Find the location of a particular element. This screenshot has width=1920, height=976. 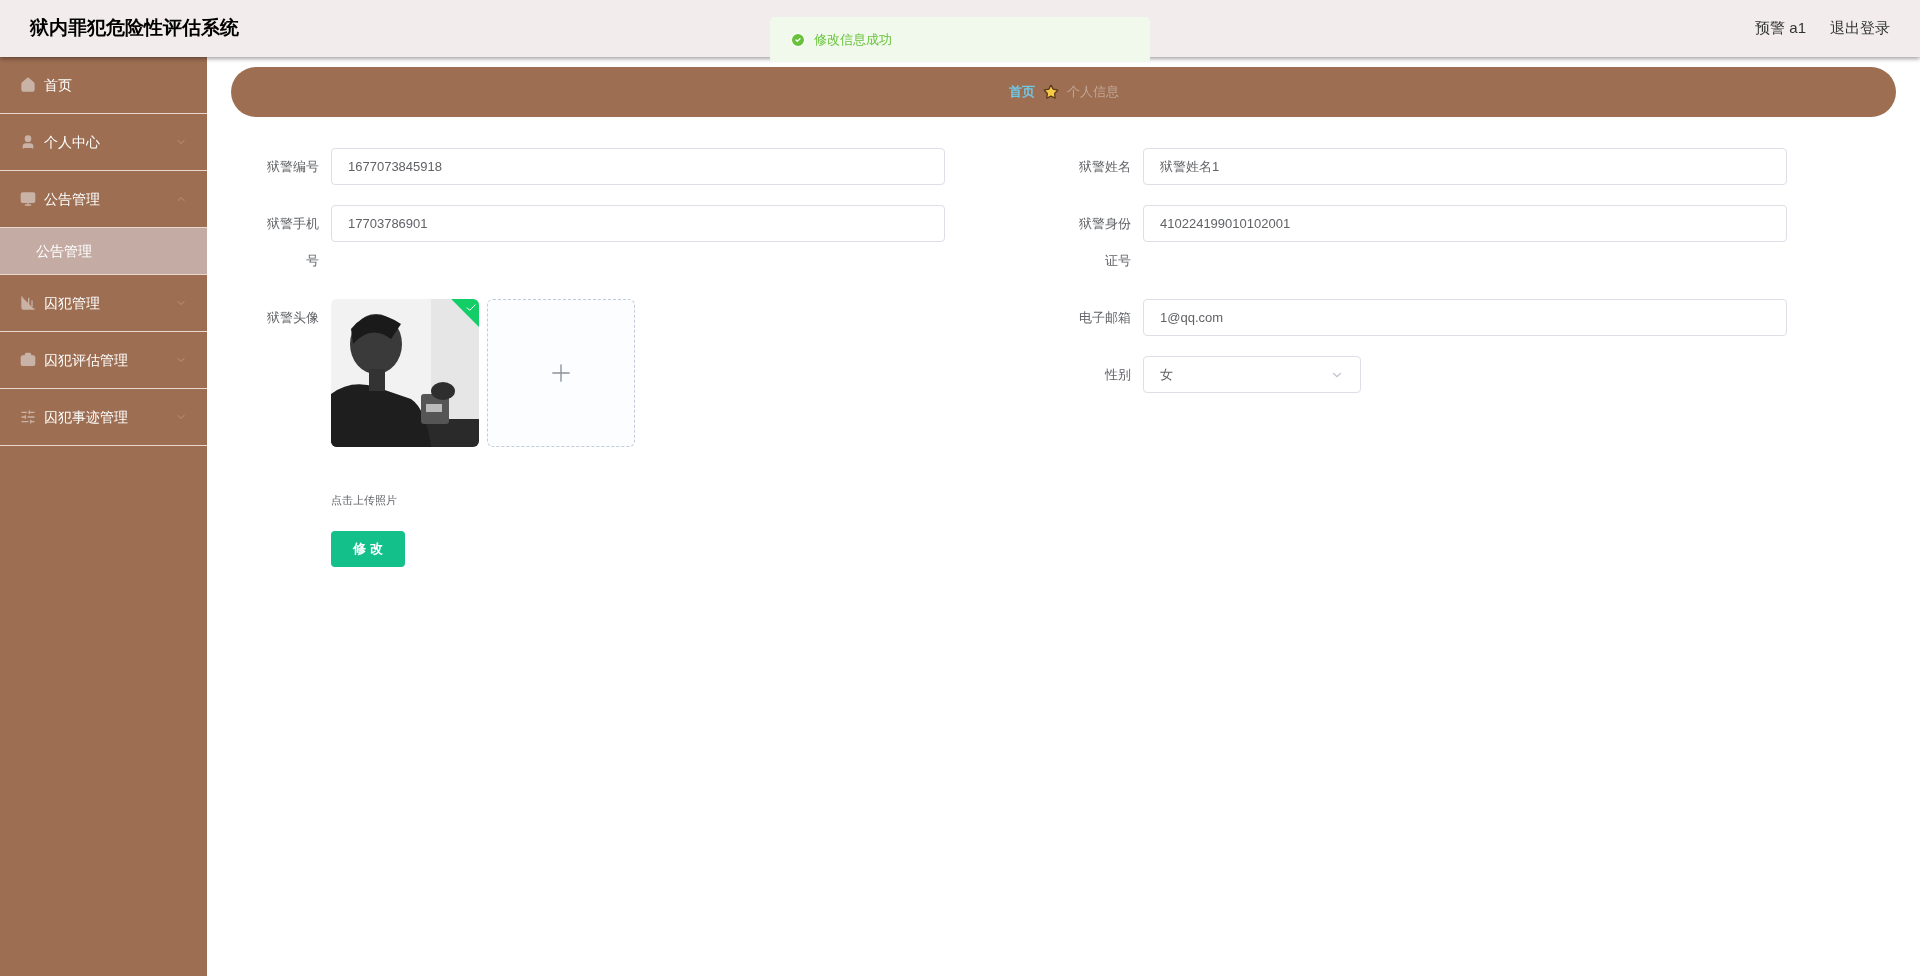

success-icon is located at coordinates (798, 39).